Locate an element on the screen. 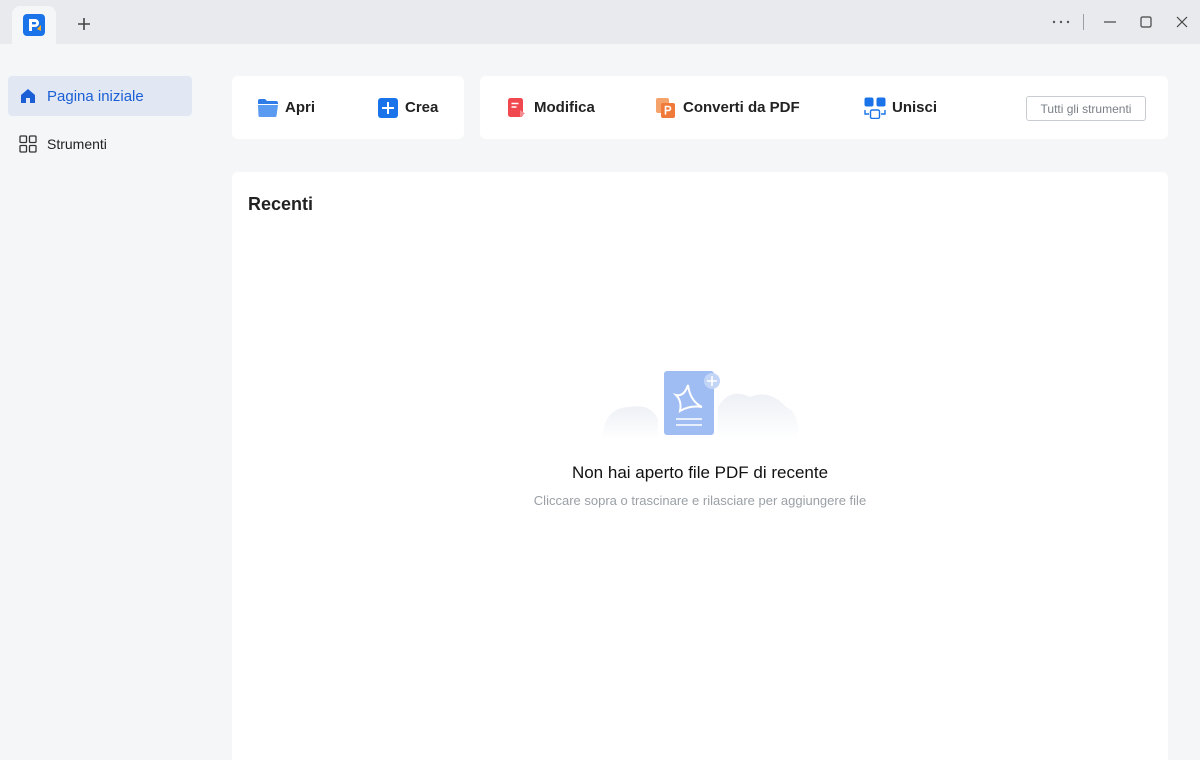 Image resolution: width=1200 pixels, height=760 pixels. edit-button: Modifica is located at coordinates (550, 107).